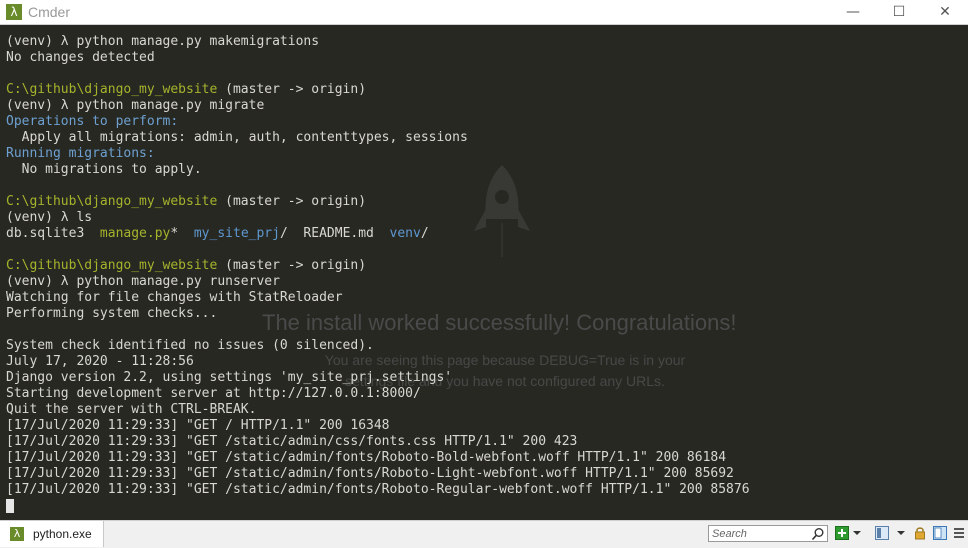 This screenshot has height=548, width=968. What do you see at coordinates (842, 533) in the screenshot?
I see `new-console-icon` at bounding box center [842, 533].